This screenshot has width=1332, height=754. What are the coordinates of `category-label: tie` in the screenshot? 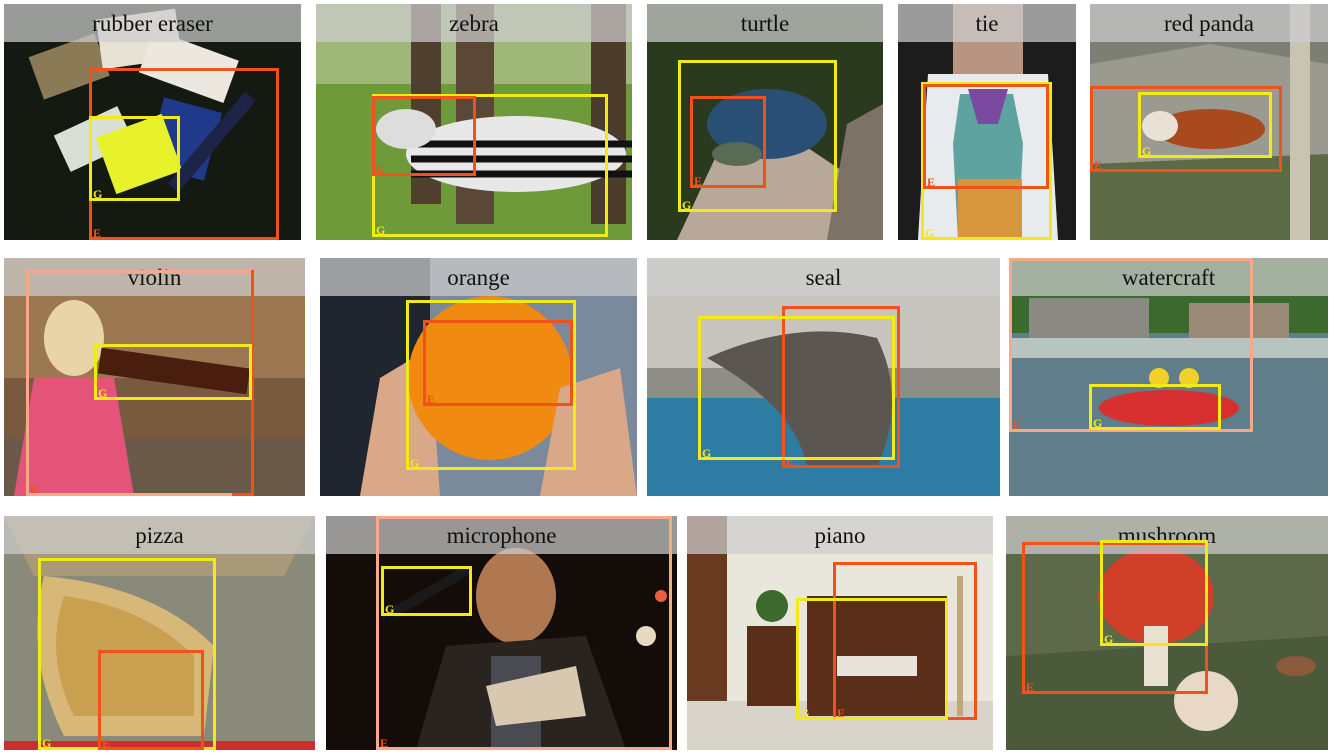 It's located at (987, 23).